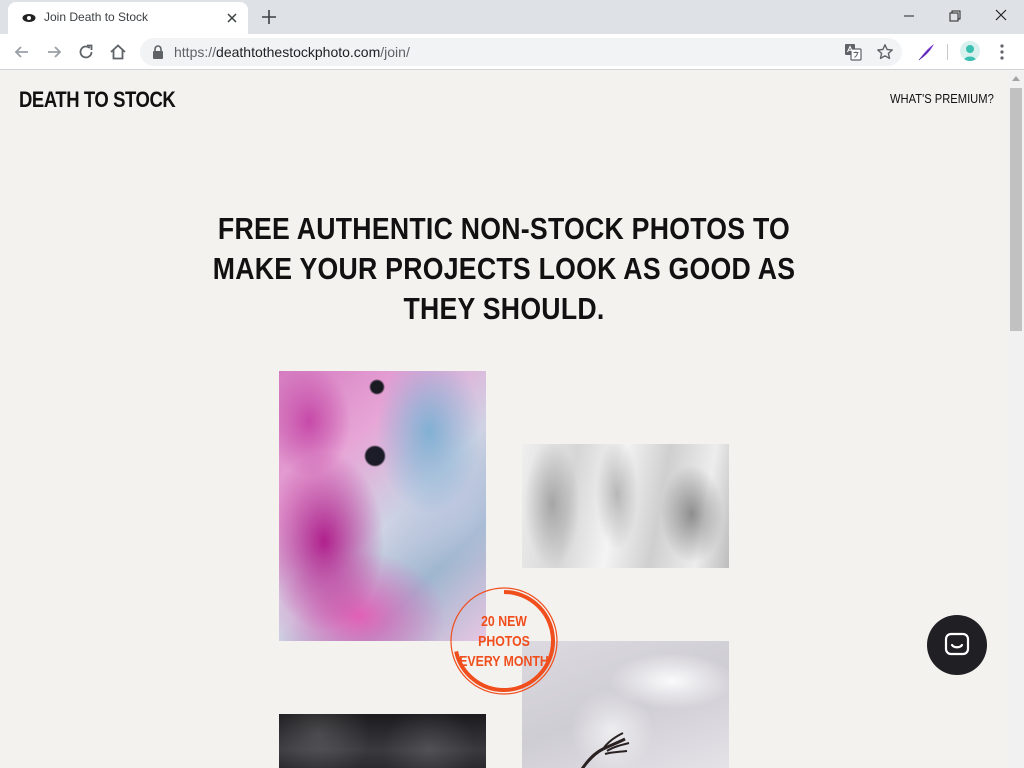 The height and width of the screenshot is (768, 1024). Describe the element at coordinates (942, 98) in the screenshot. I see `whats-premium-link: WHAT'S PREMIUM?` at that location.